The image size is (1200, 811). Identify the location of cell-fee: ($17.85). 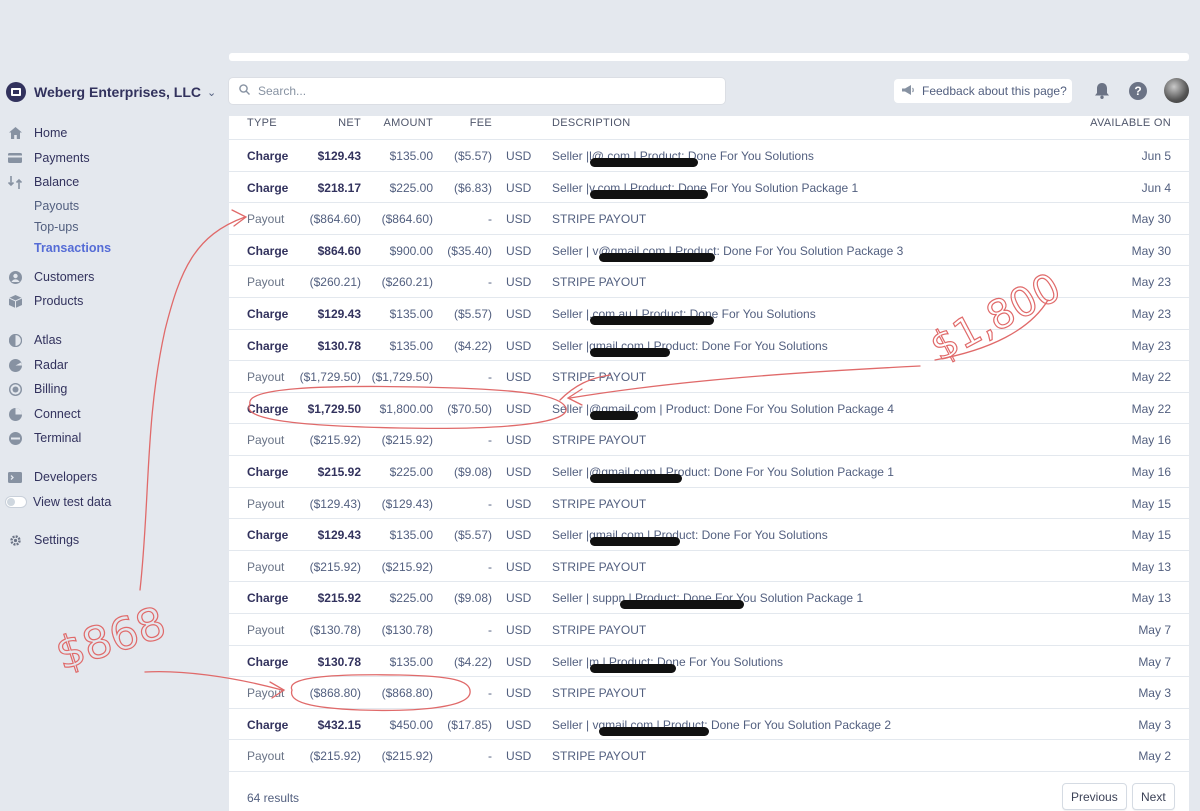
(469, 724).